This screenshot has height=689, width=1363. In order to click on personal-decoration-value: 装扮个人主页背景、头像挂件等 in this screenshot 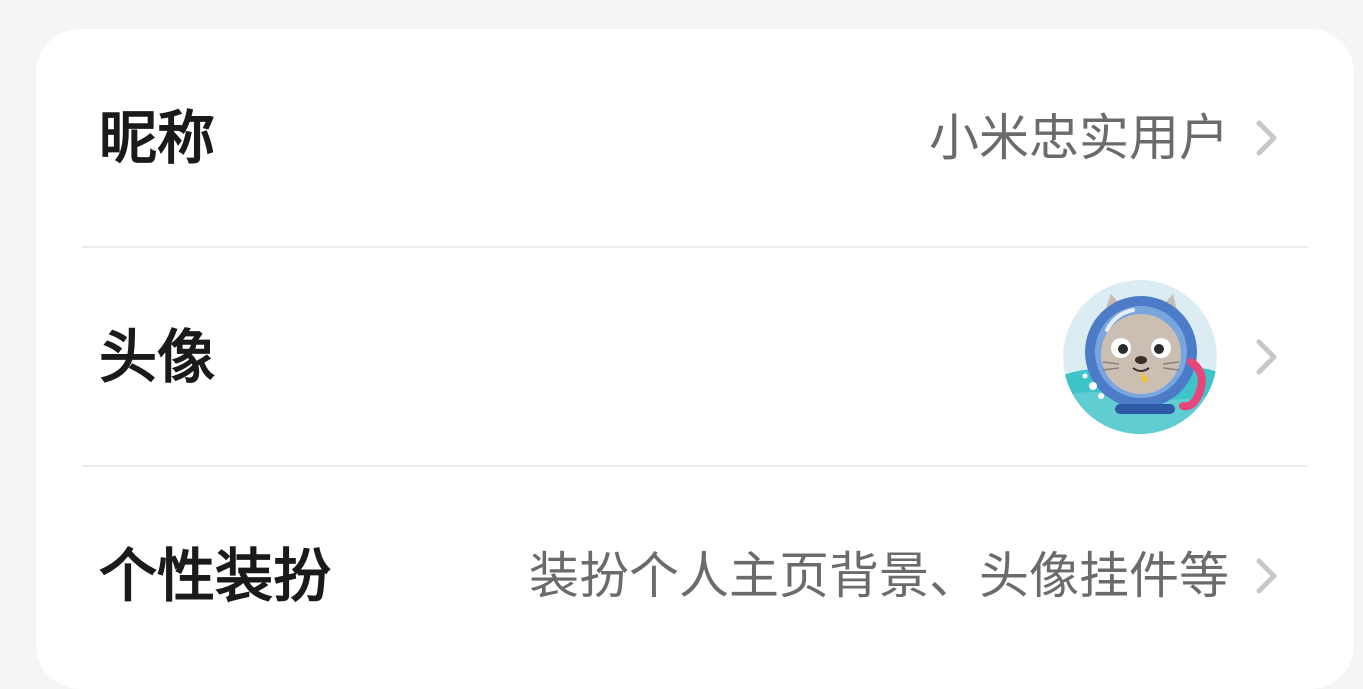, I will do `click(879, 576)`.